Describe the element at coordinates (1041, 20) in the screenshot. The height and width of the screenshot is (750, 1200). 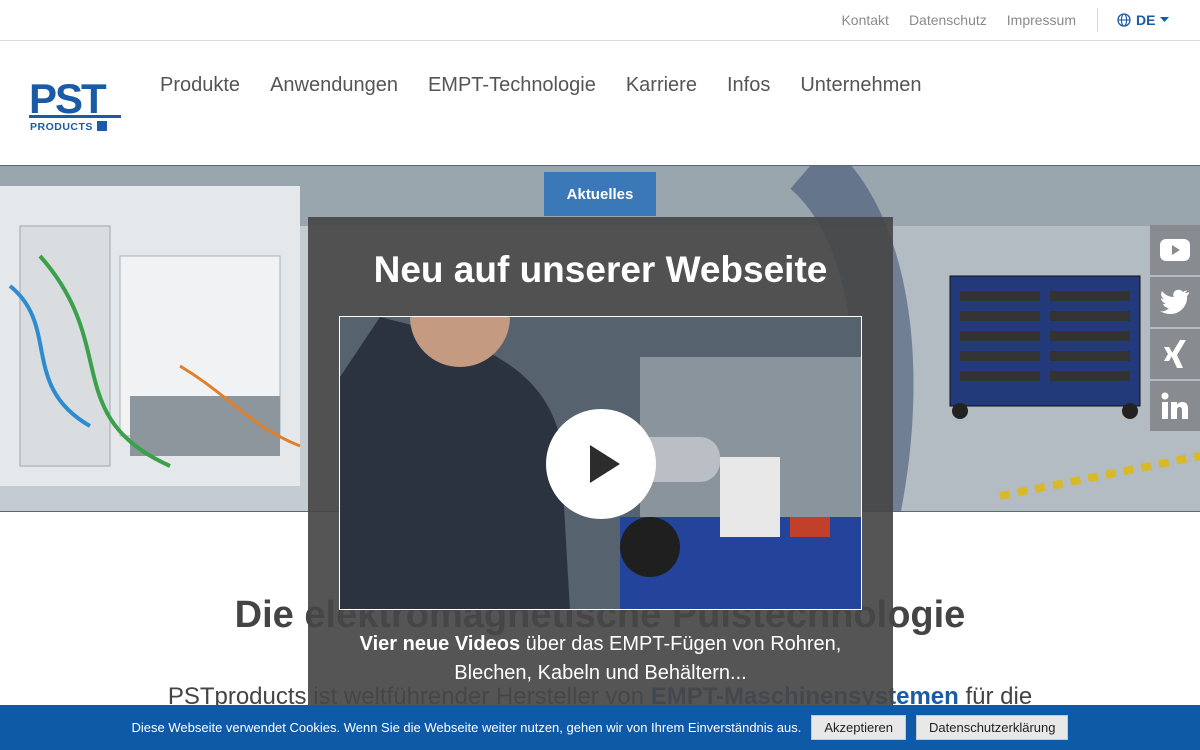
I see `link-impressum: Impressum` at that location.